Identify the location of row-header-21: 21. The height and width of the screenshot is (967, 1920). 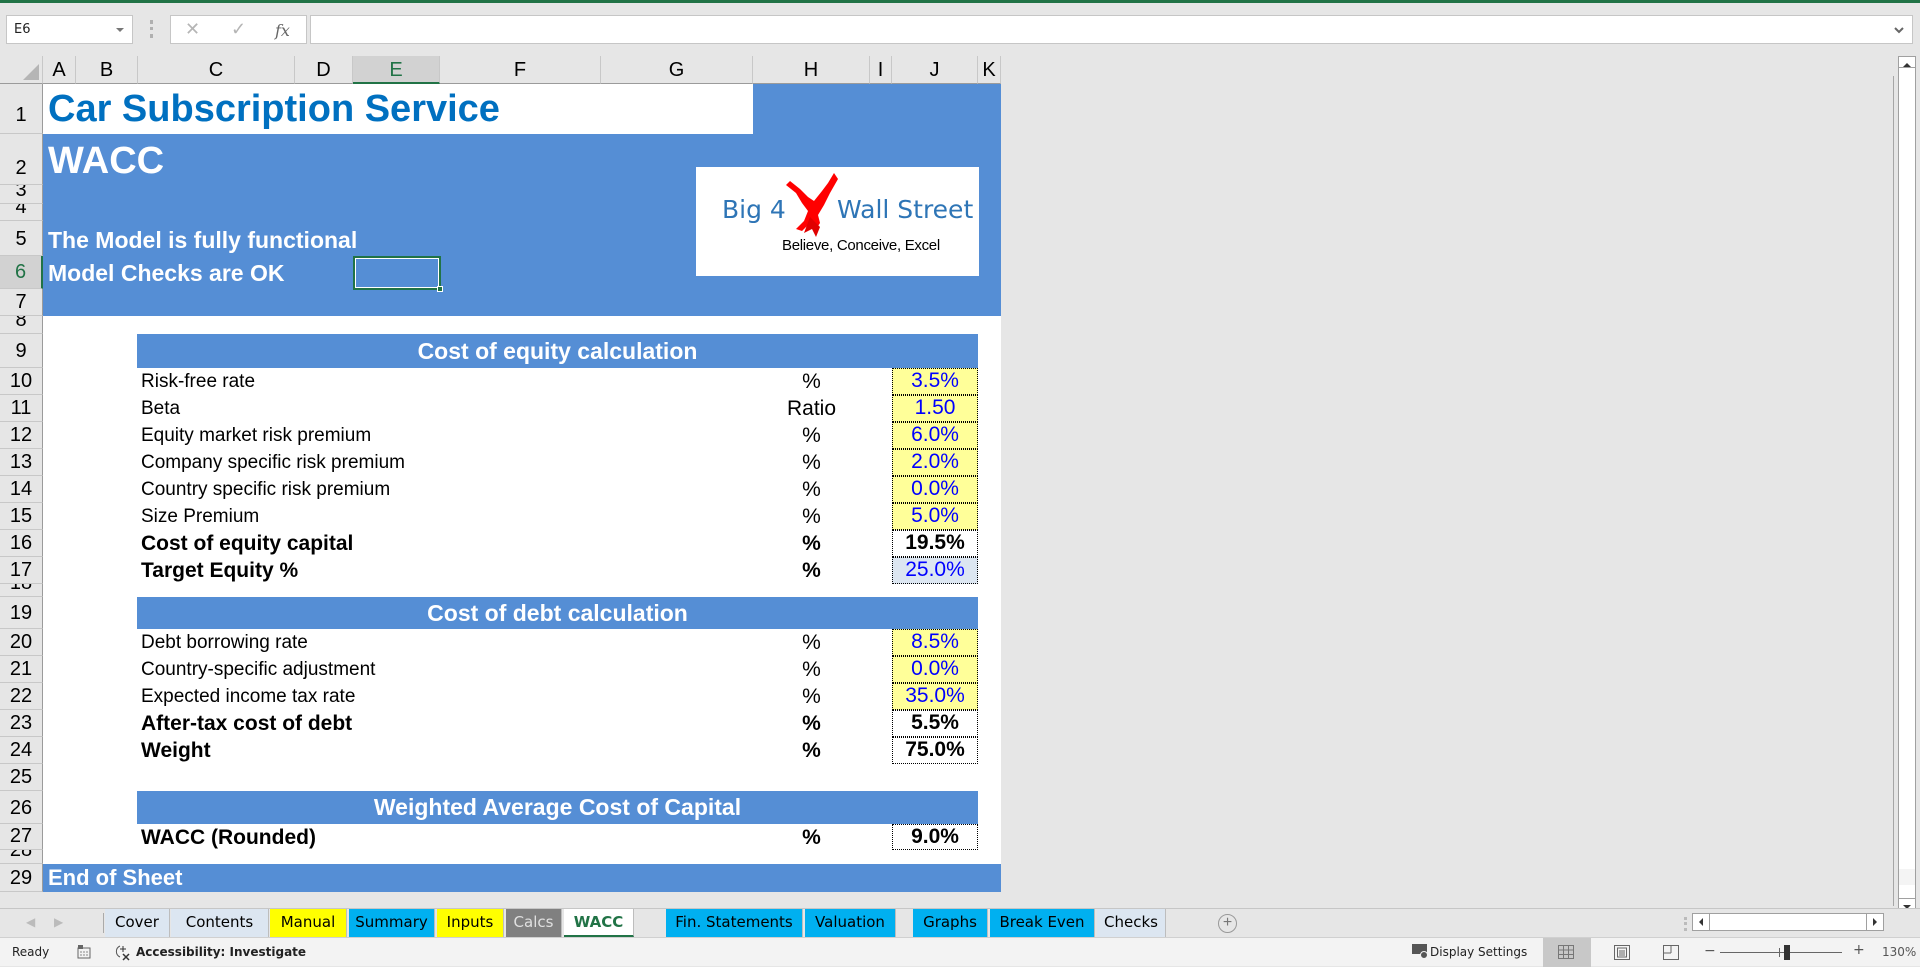
(21, 669).